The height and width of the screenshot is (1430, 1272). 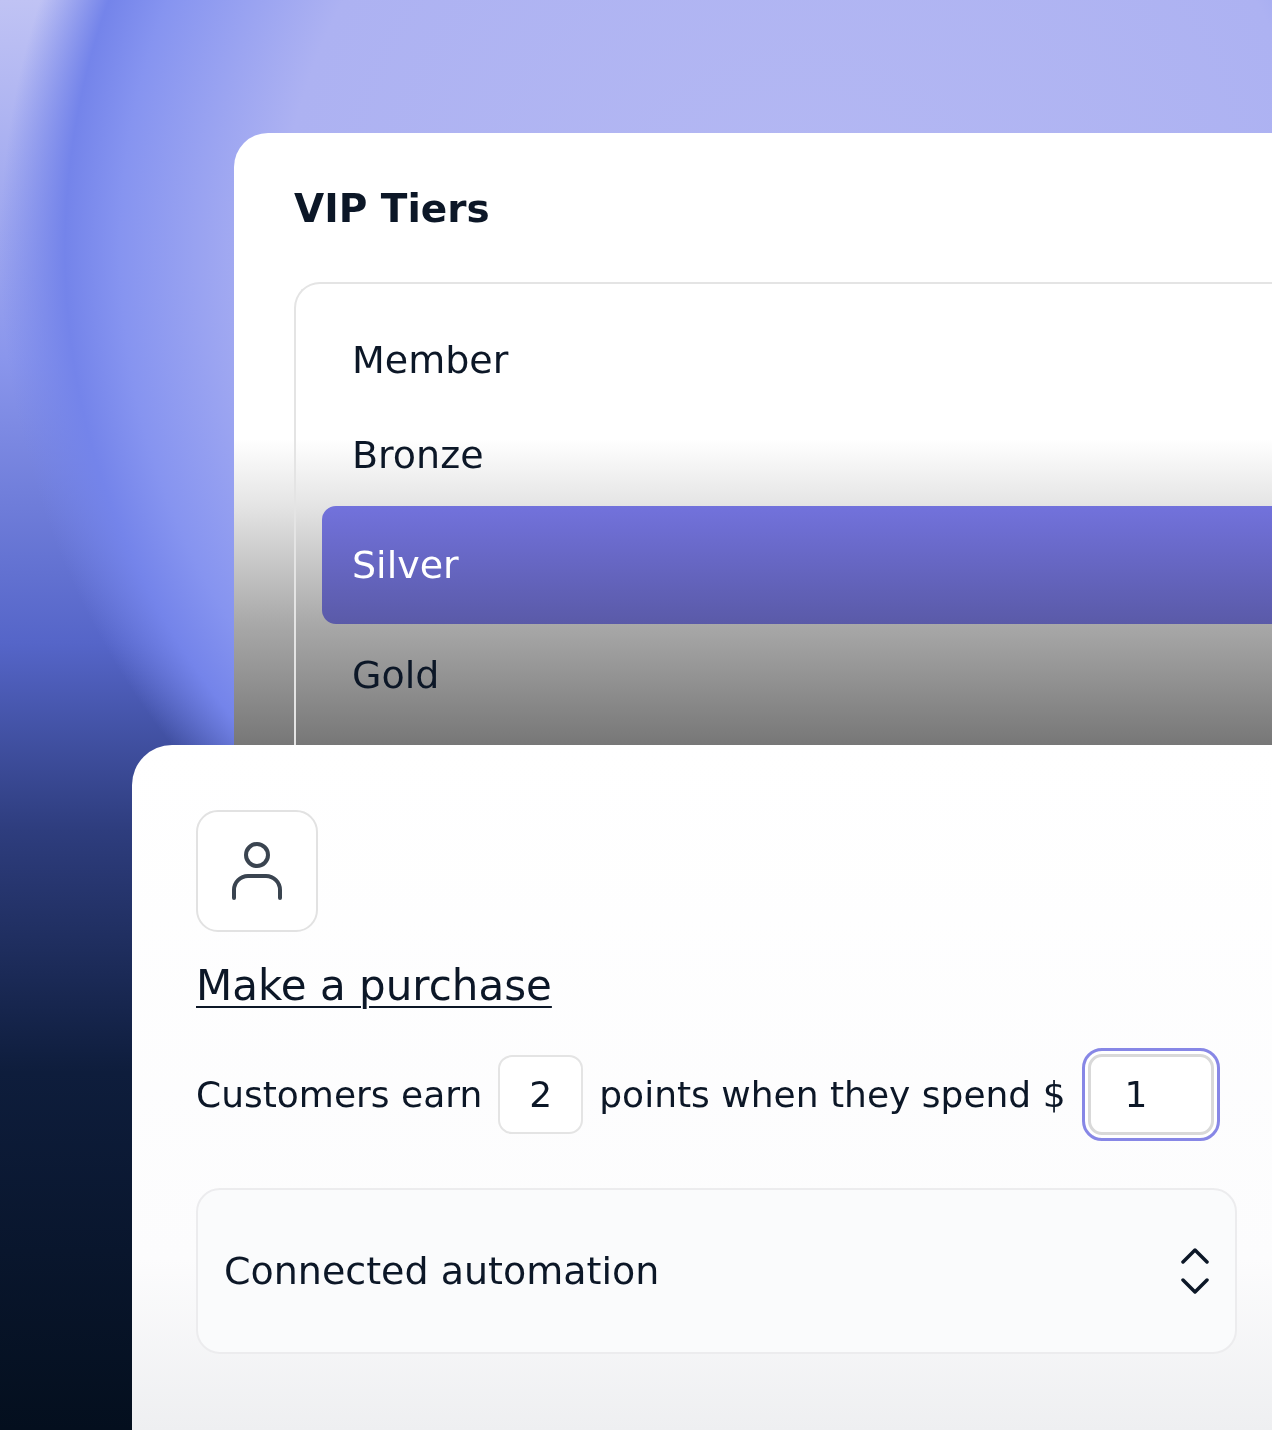 What do you see at coordinates (797, 675) in the screenshot?
I see `tier-option: Gold` at bounding box center [797, 675].